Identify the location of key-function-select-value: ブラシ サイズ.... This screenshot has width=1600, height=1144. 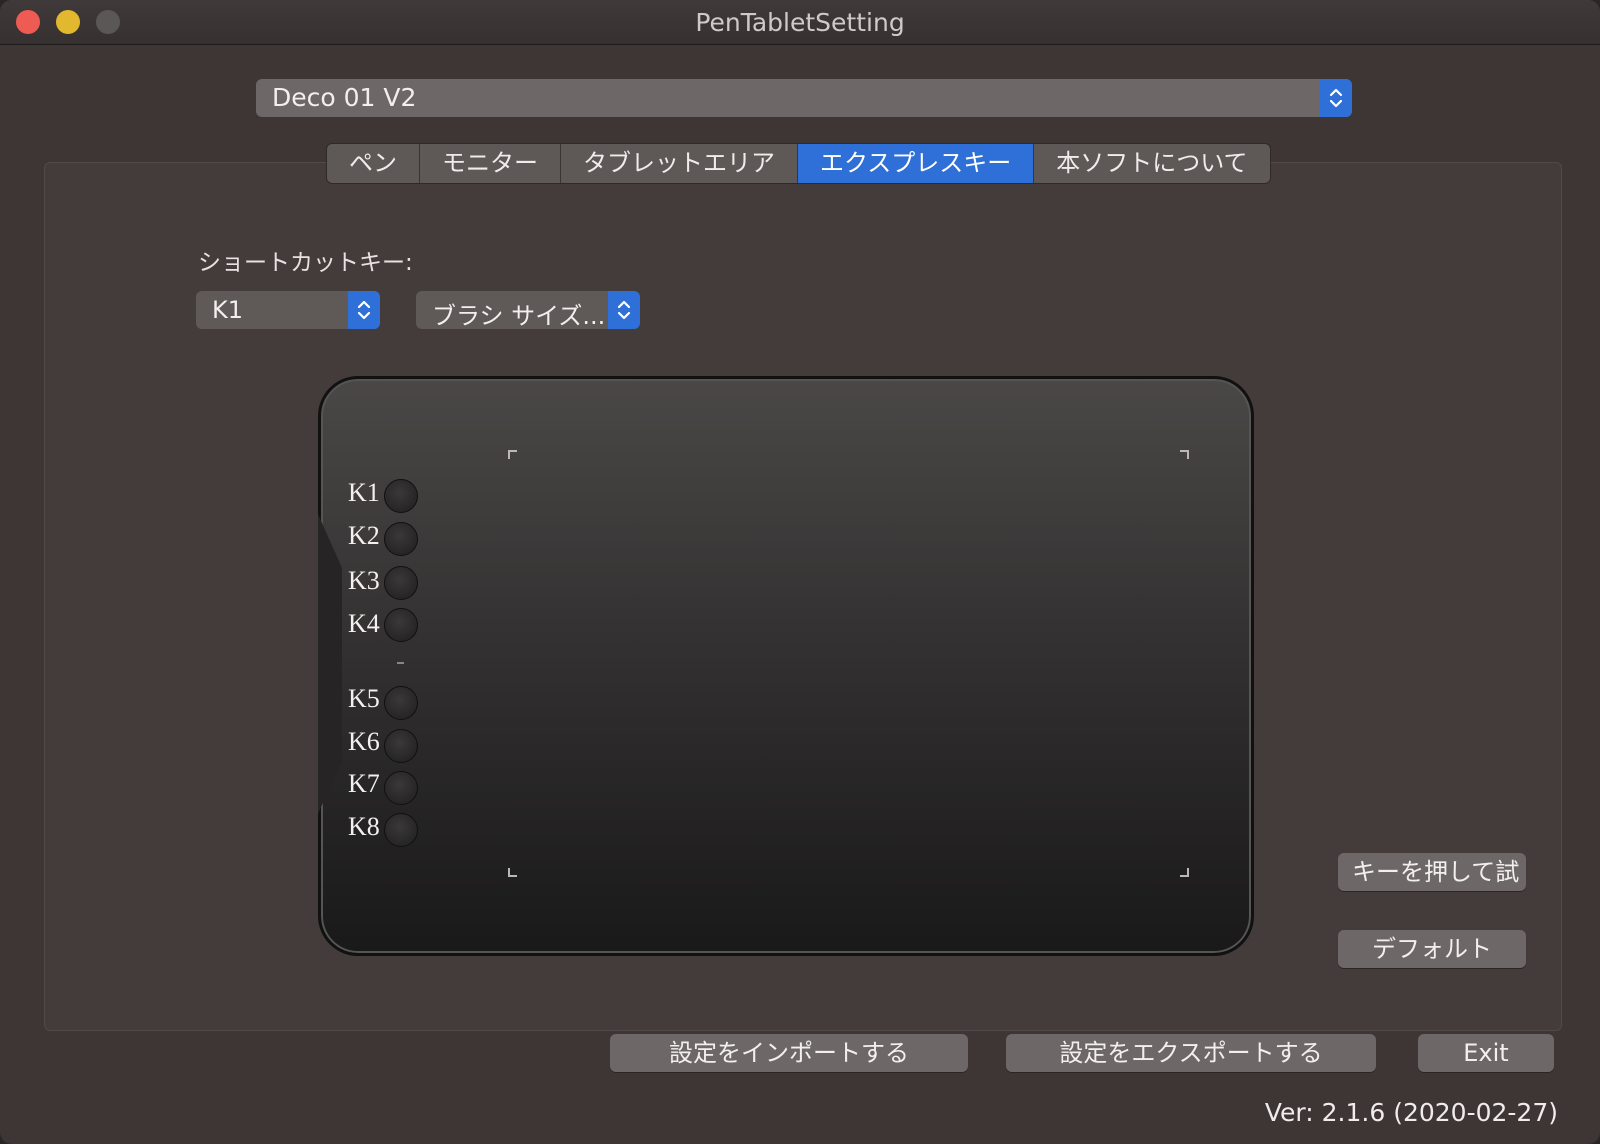
(519, 316).